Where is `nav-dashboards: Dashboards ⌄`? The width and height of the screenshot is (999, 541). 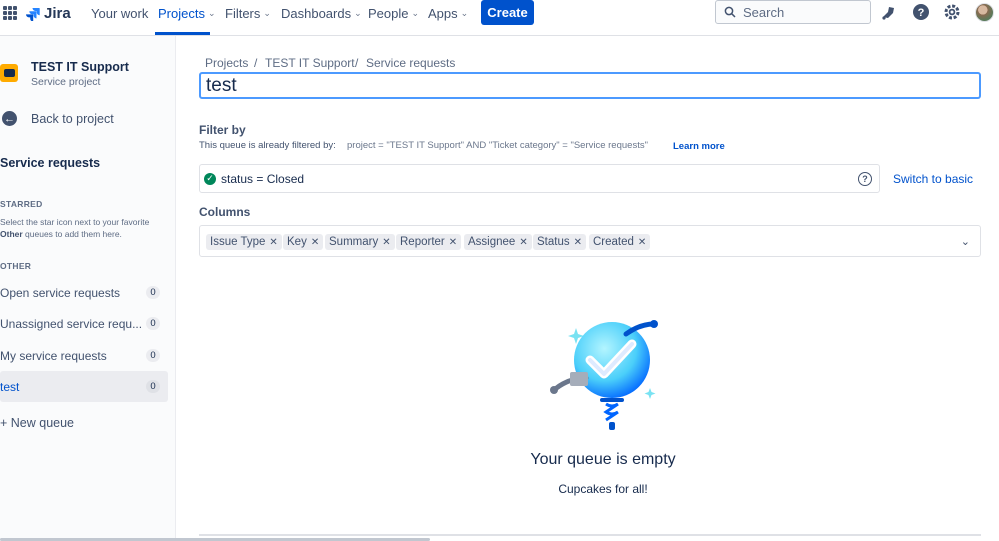
nav-dashboards: Dashboards ⌄ is located at coordinates (321, 13).